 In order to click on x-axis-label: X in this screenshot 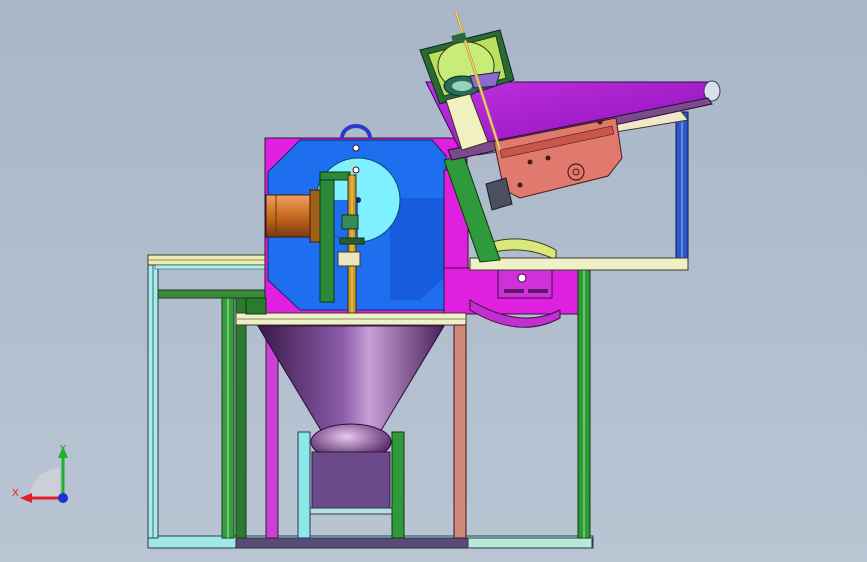, I will do `click(15, 493)`.